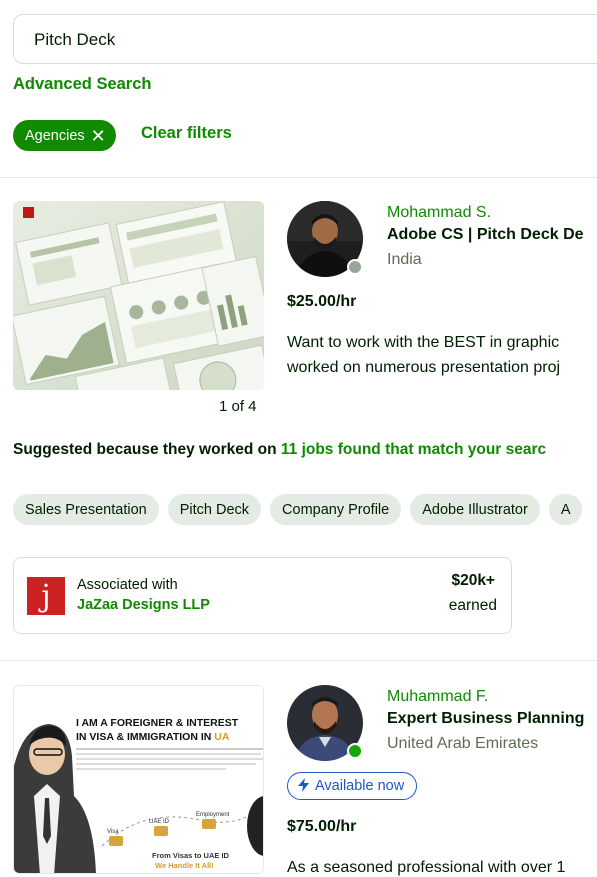  What do you see at coordinates (485, 234) in the screenshot?
I see `freelancer-title: Adobe CS | Pitch Deck De` at bounding box center [485, 234].